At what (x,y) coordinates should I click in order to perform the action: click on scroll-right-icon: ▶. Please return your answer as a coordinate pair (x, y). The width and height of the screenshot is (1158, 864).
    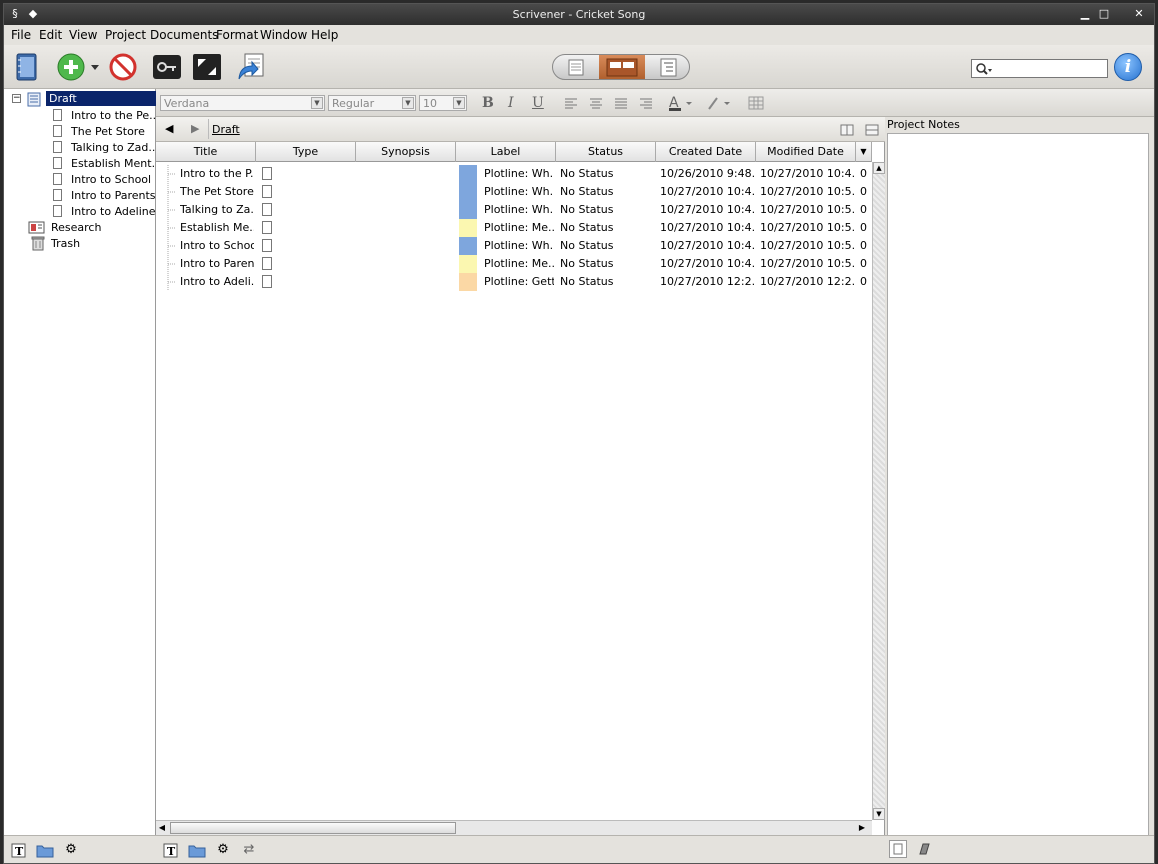
    Looking at the image, I should click on (862, 828).